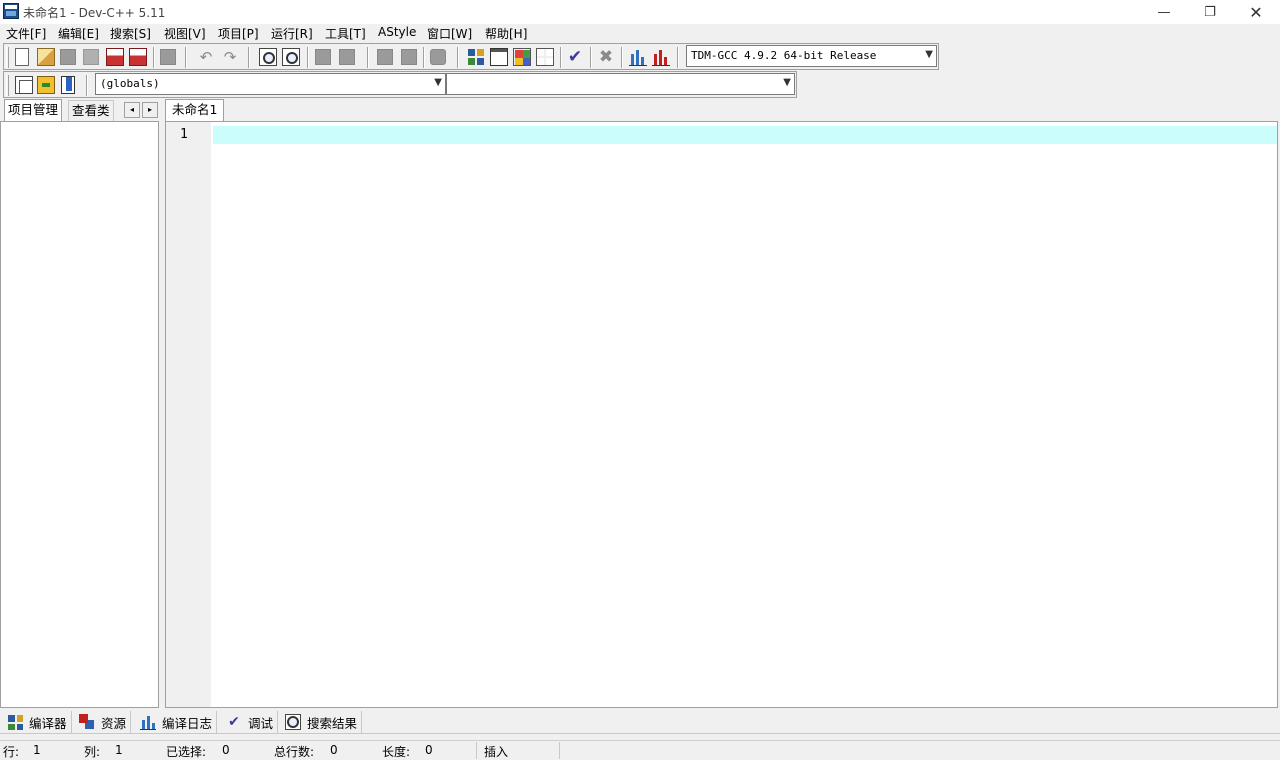 The height and width of the screenshot is (760, 1280). I want to click on line-number: 1, so click(184, 134).